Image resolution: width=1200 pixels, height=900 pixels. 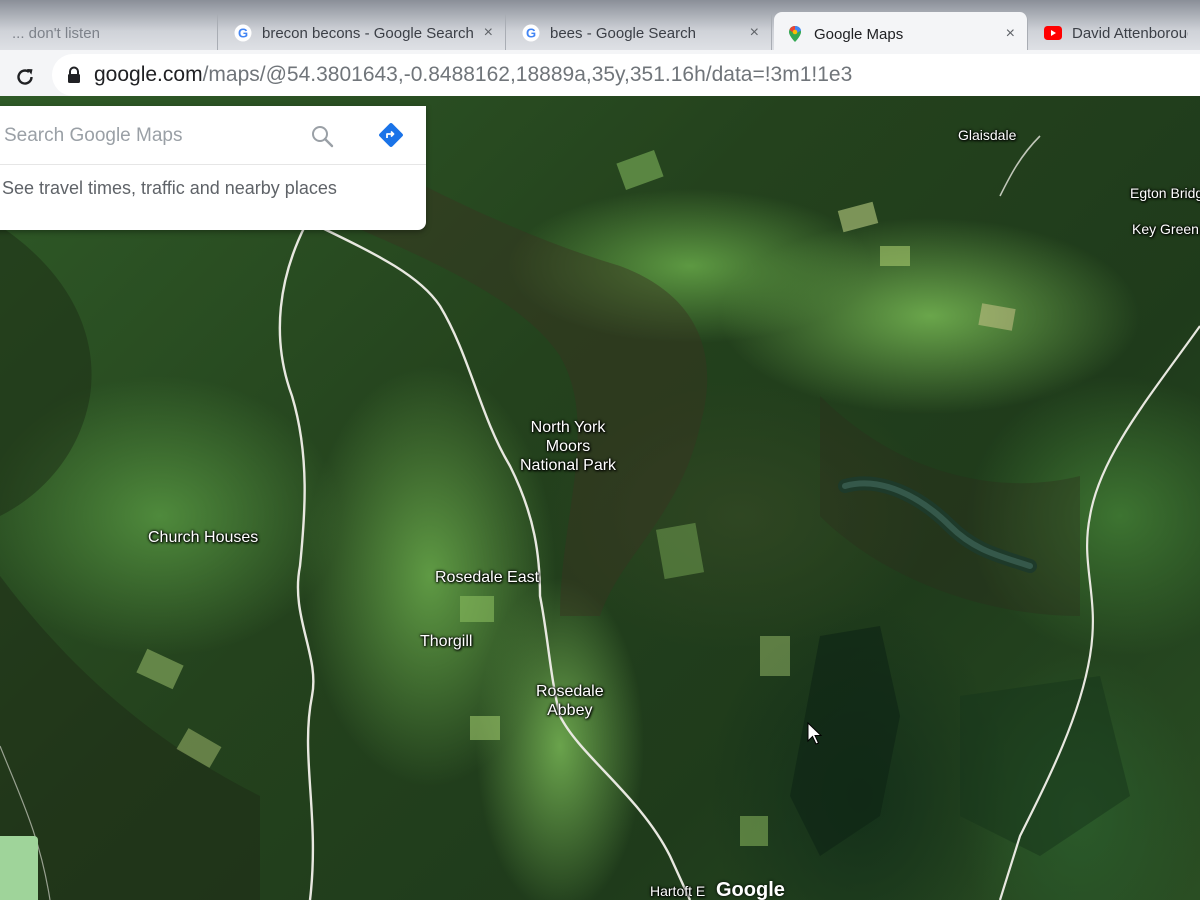 What do you see at coordinates (149, 136) in the screenshot?
I see `search-input` at bounding box center [149, 136].